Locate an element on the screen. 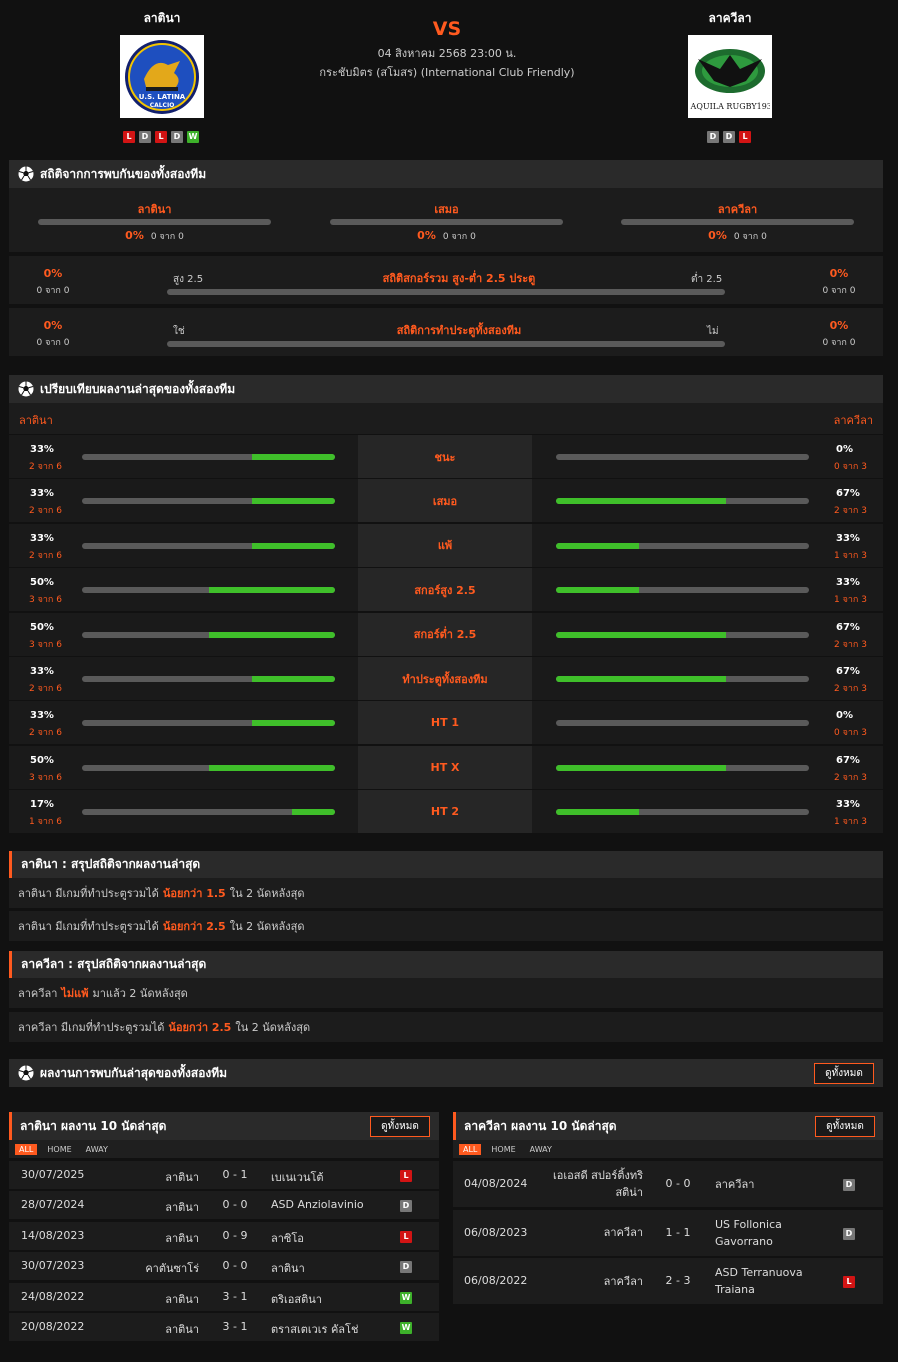  match-away-team: ASD Anziolavinio is located at coordinates (317, 1204).